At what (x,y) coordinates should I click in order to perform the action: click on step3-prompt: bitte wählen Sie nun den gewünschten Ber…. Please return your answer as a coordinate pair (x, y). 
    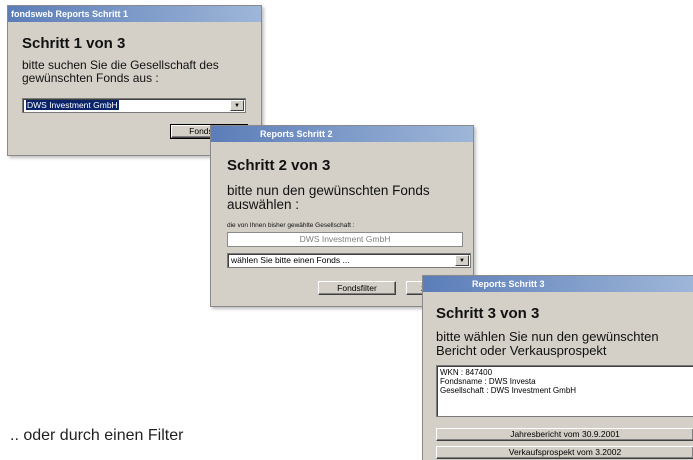
    Looking at the image, I should click on (547, 343).